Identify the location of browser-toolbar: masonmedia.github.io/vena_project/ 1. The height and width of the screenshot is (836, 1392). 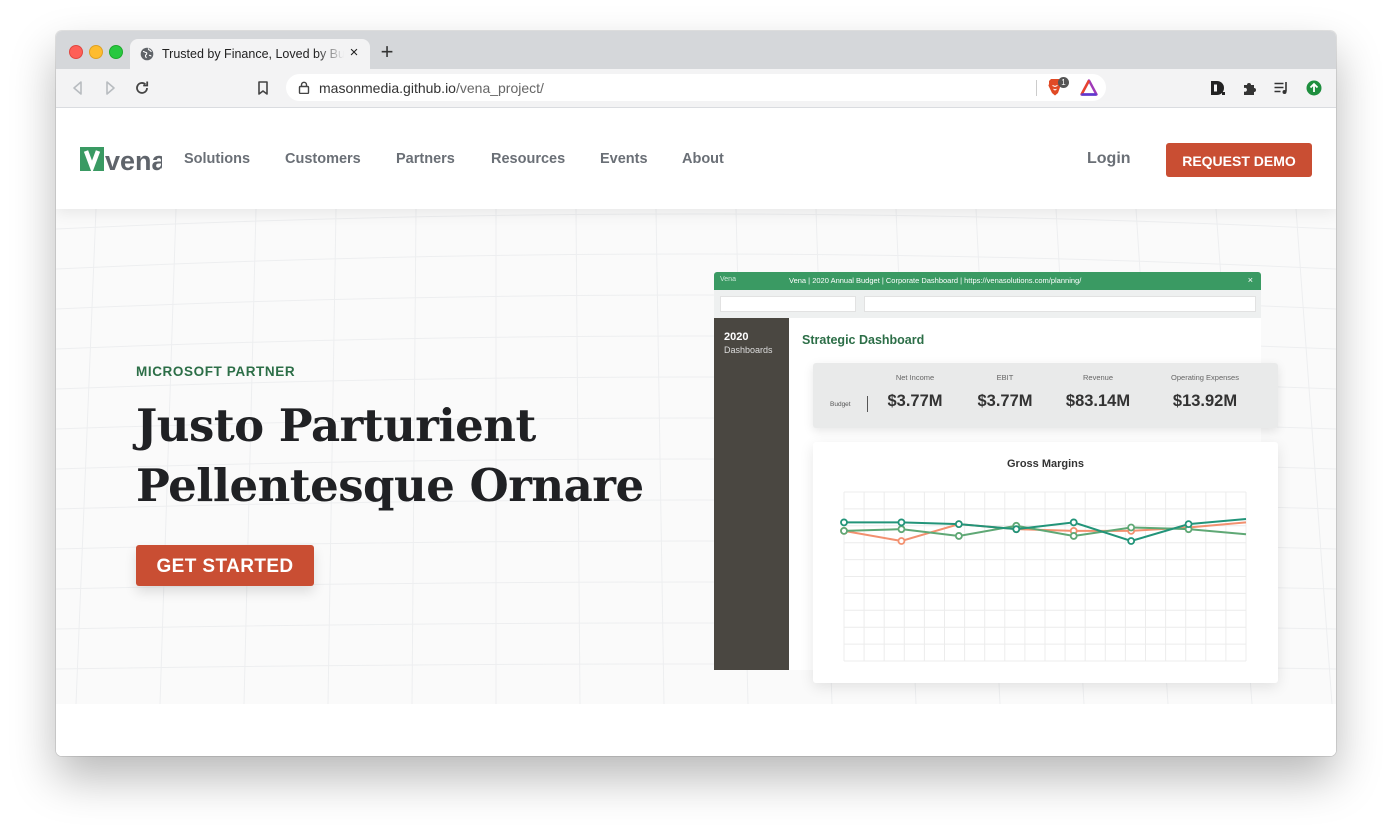
(696, 88).